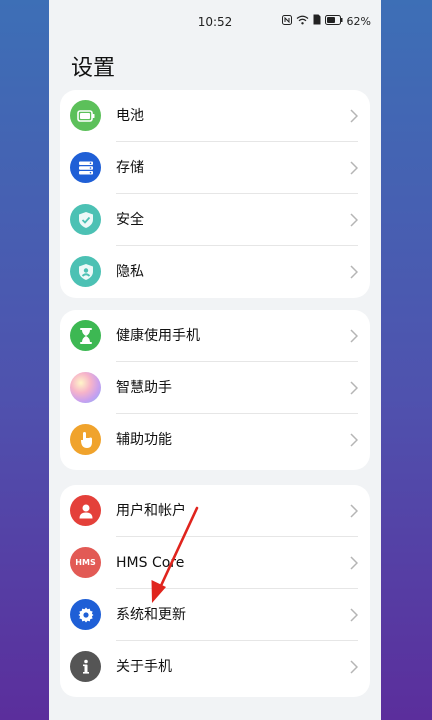 The width and height of the screenshot is (432, 720). I want to click on settings-item-label: 辅助功能, so click(144, 440).